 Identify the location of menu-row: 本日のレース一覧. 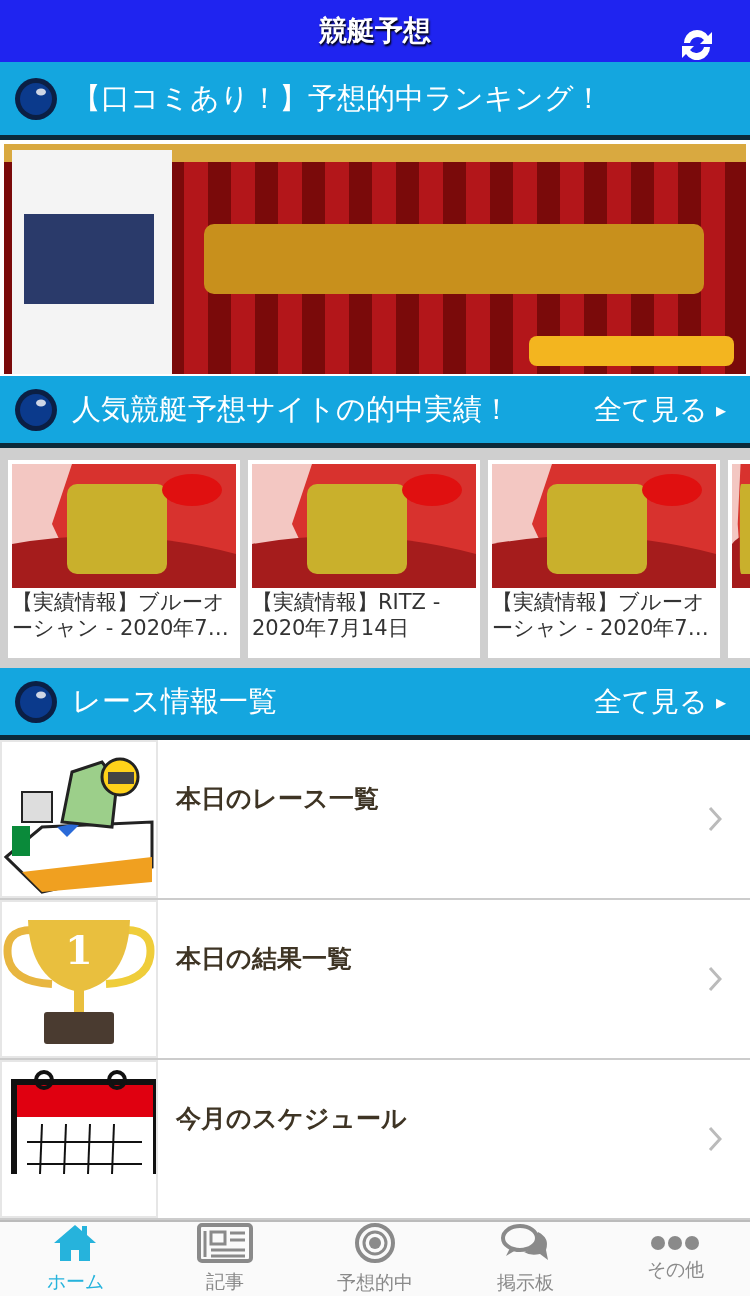
(375, 820).